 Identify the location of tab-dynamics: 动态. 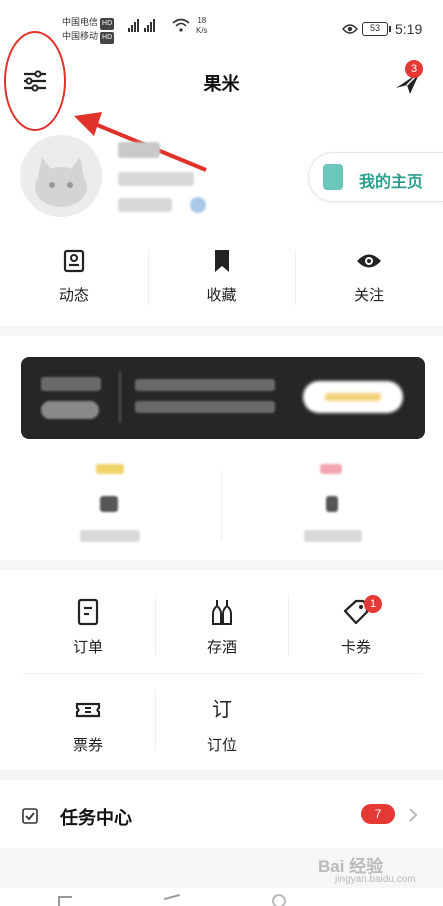
(74, 280).